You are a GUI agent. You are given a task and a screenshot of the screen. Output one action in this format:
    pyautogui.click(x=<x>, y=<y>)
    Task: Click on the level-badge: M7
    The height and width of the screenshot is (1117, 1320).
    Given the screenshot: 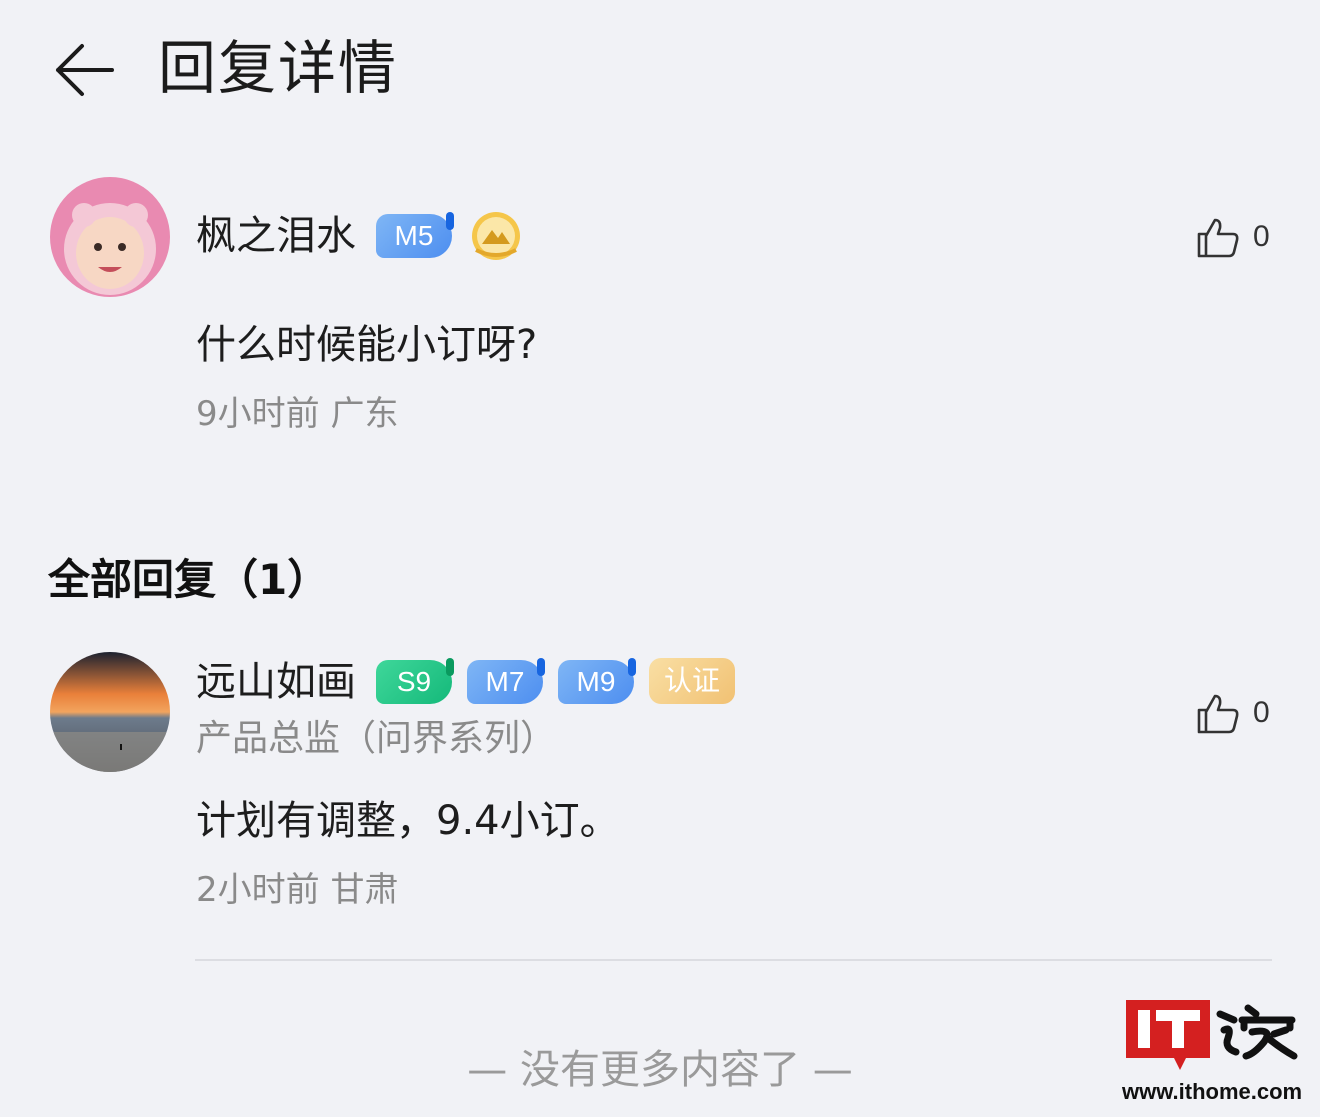 What is the action you would take?
    pyautogui.click(x=506, y=681)
    